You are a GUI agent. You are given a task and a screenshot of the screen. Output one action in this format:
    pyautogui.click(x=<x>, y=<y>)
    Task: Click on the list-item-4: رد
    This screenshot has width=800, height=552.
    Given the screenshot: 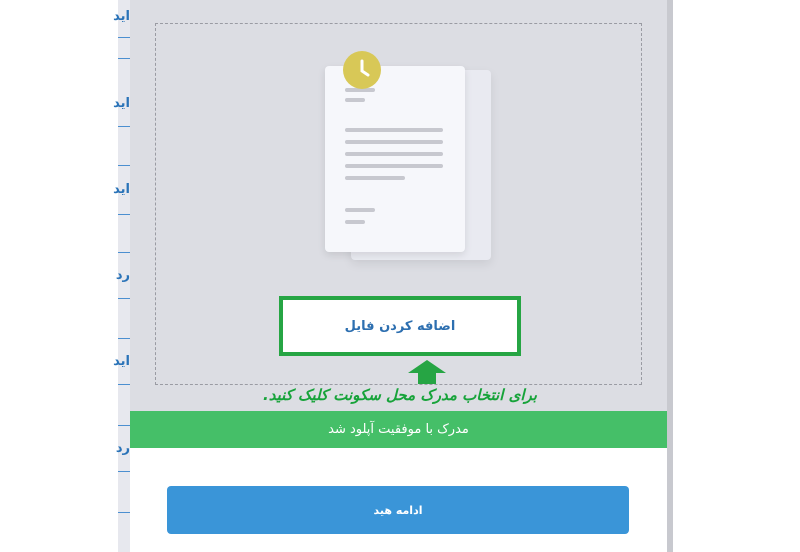 What is the action you would take?
    pyautogui.click(x=115, y=275)
    